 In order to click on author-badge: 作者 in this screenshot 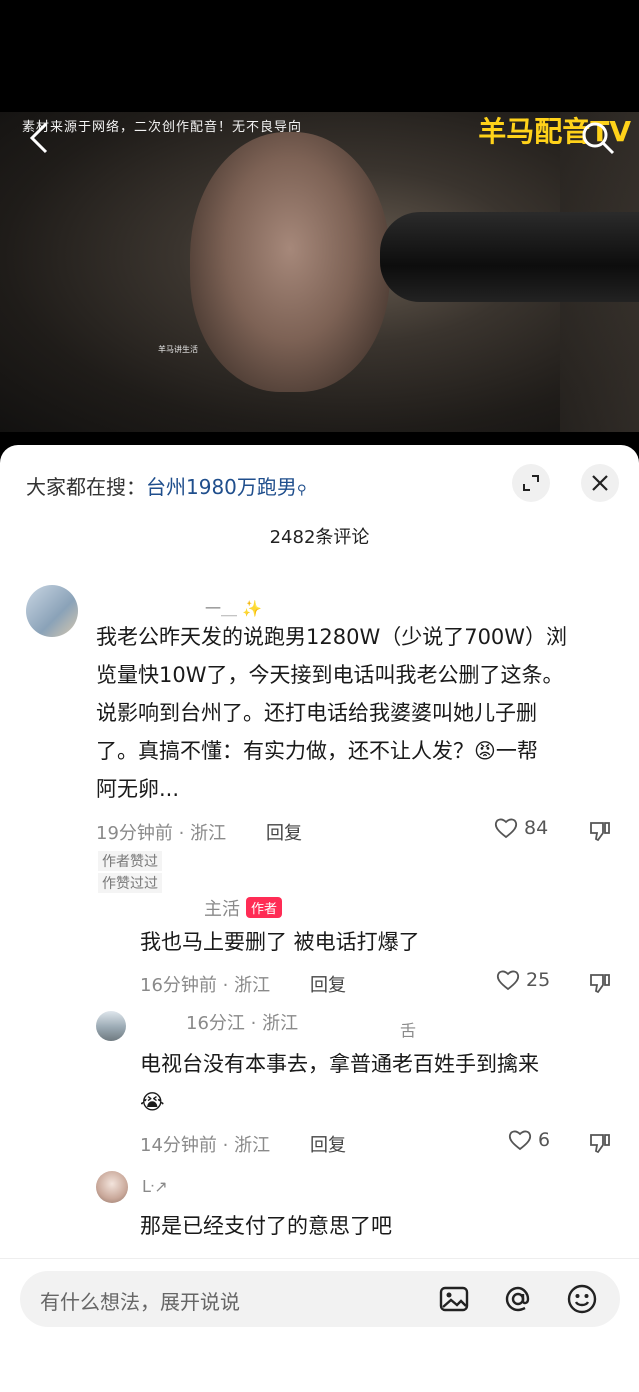, I will do `click(264, 907)`.